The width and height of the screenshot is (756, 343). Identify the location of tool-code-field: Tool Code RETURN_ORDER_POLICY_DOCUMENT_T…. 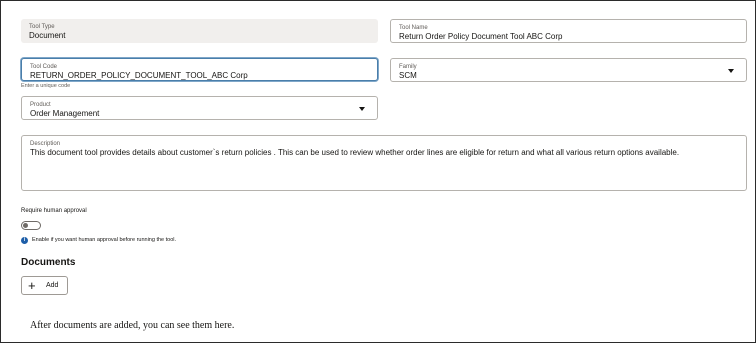
(199, 69).